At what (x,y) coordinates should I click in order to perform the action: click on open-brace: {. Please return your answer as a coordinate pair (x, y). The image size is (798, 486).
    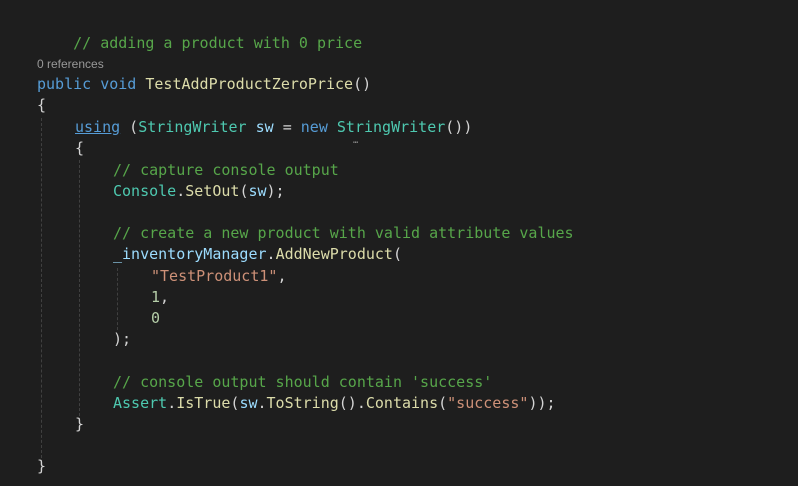
    Looking at the image, I should click on (42, 105).